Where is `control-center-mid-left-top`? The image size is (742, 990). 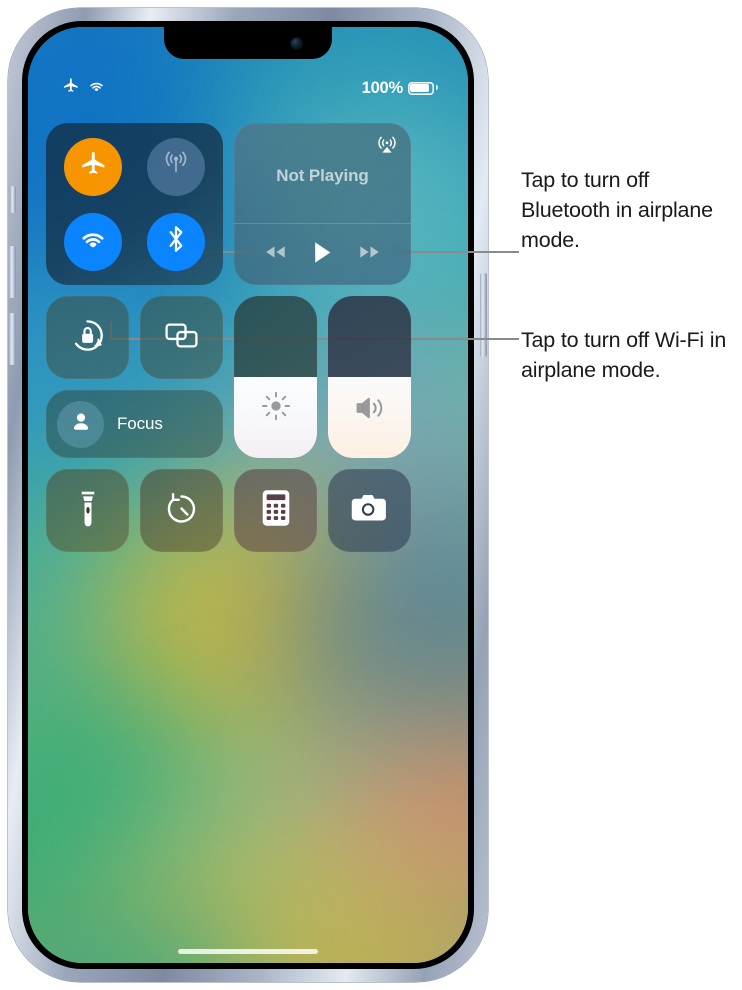
control-center-mid-left-top is located at coordinates (134, 337).